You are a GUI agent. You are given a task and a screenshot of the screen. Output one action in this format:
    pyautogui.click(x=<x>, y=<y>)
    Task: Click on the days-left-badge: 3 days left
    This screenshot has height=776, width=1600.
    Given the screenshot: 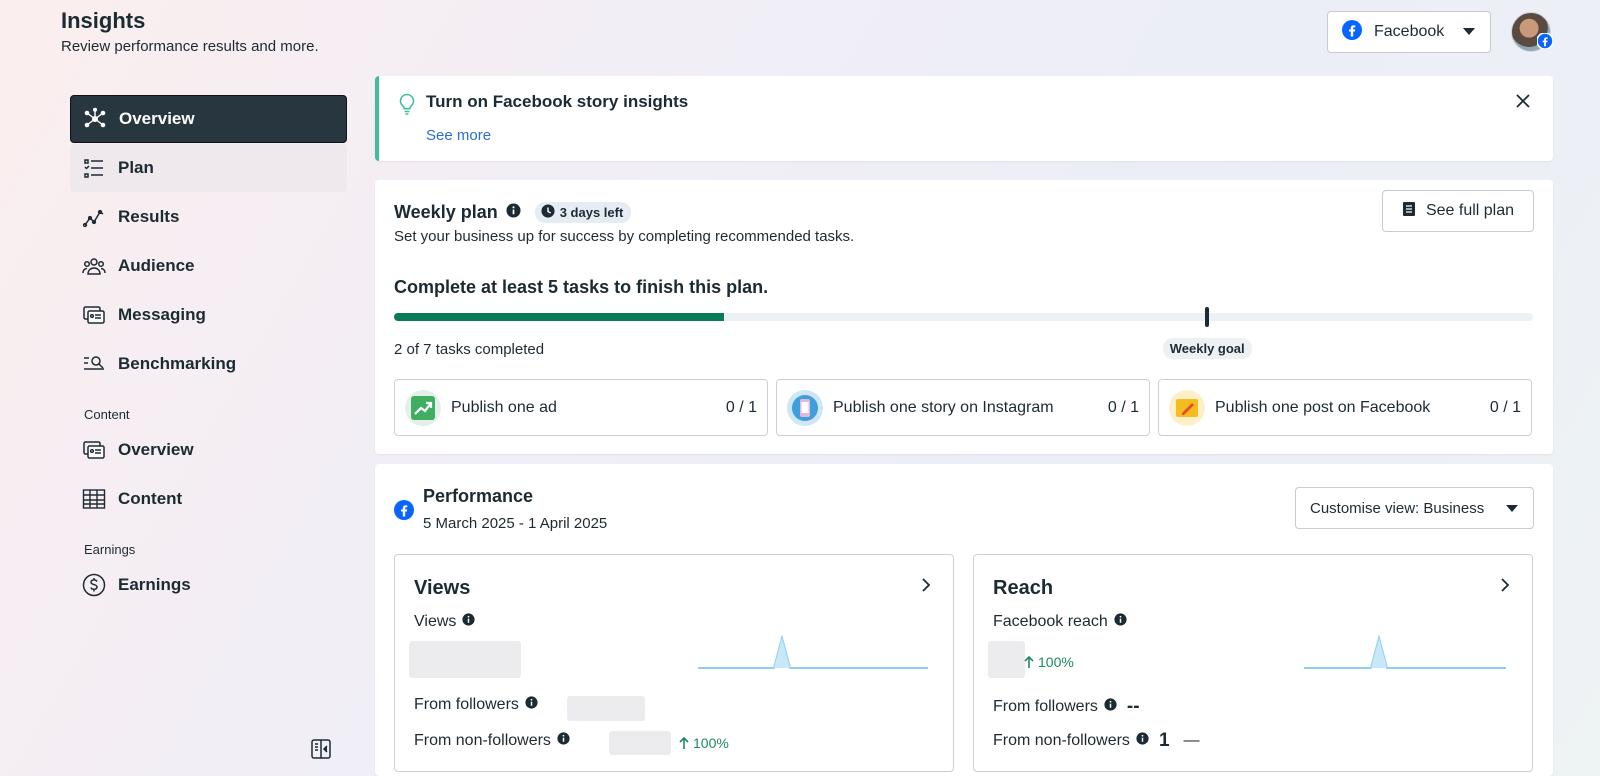 What is the action you would take?
    pyautogui.click(x=583, y=212)
    